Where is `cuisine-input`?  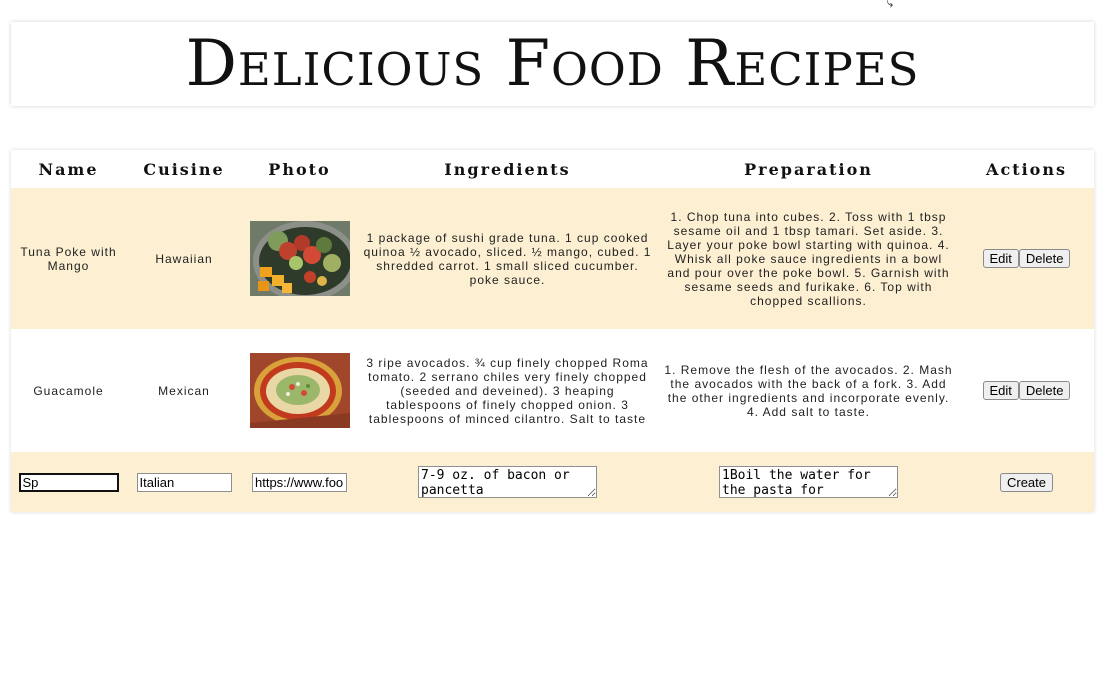
cuisine-input is located at coordinates (184, 482).